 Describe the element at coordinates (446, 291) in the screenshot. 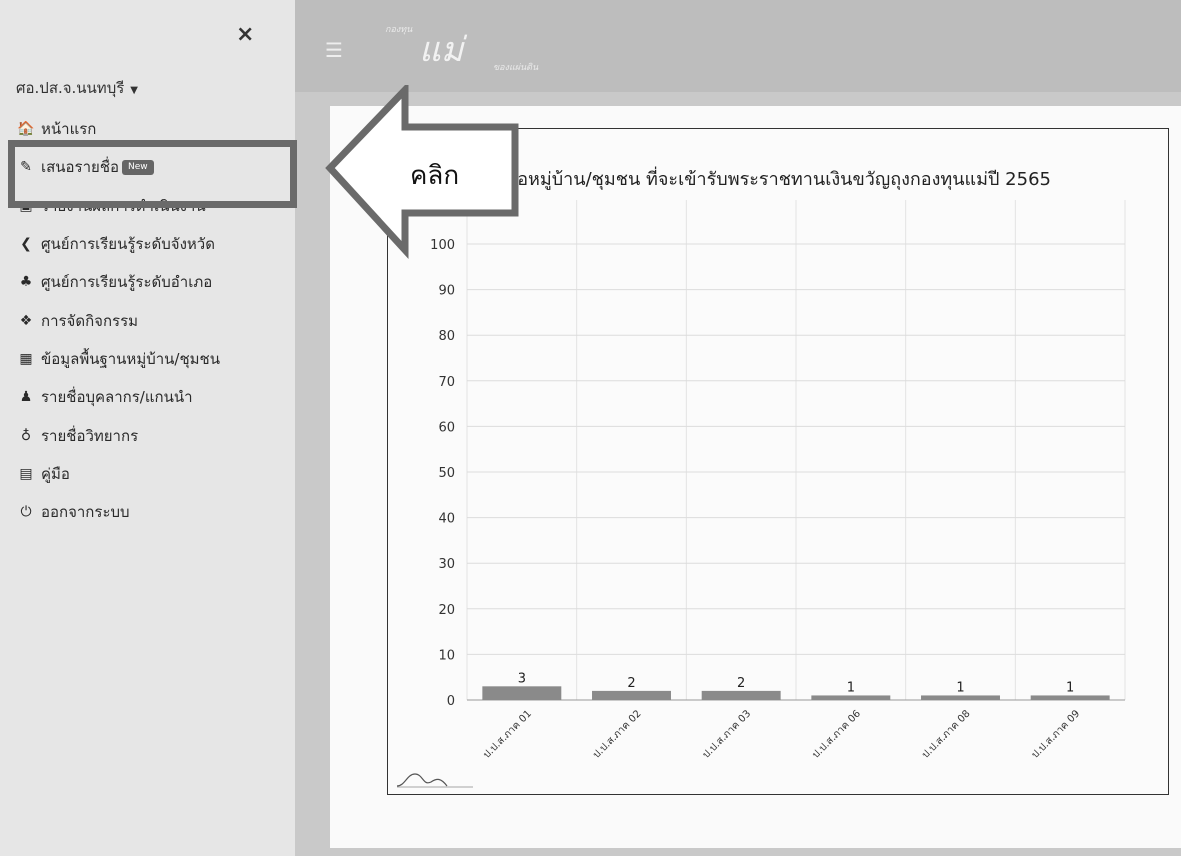

I see `y-tick-label: 90` at that location.